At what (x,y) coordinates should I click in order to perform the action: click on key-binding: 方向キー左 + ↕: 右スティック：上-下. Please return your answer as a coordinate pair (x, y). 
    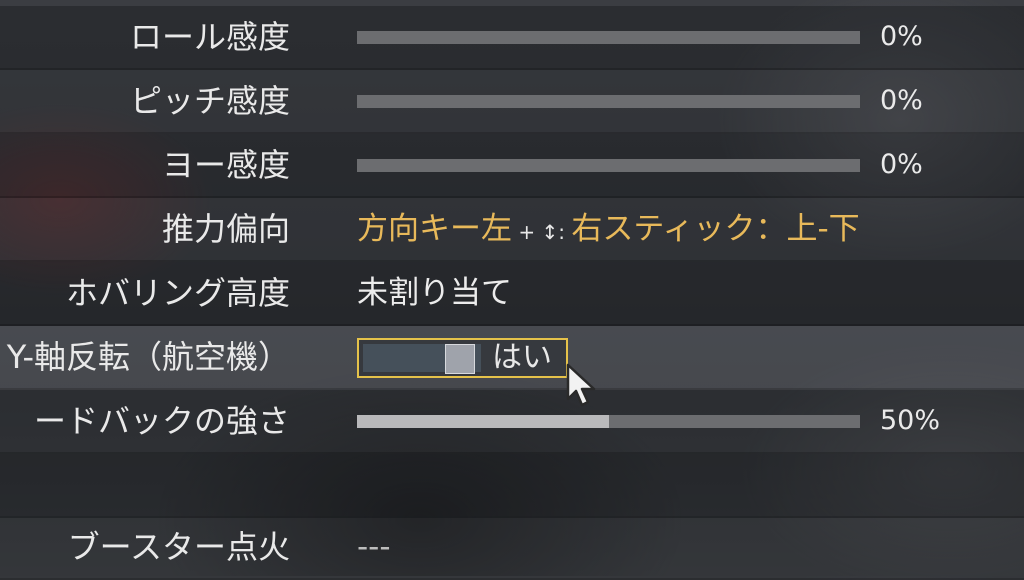
    Looking at the image, I should click on (608, 229).